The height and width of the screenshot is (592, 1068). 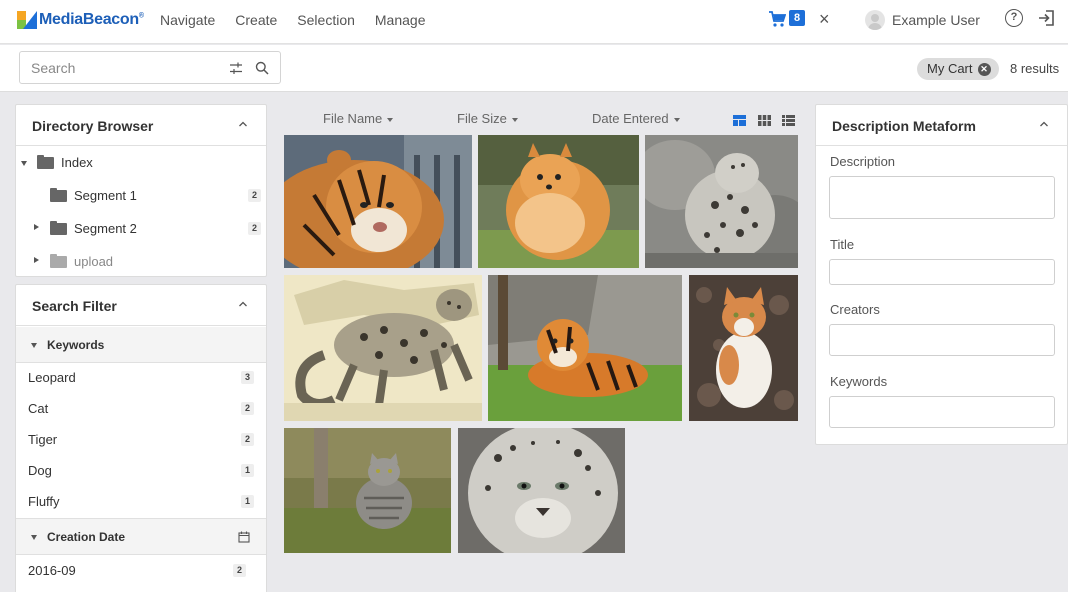 I want to click on expand-down-icon, so click(x=24, y=163).